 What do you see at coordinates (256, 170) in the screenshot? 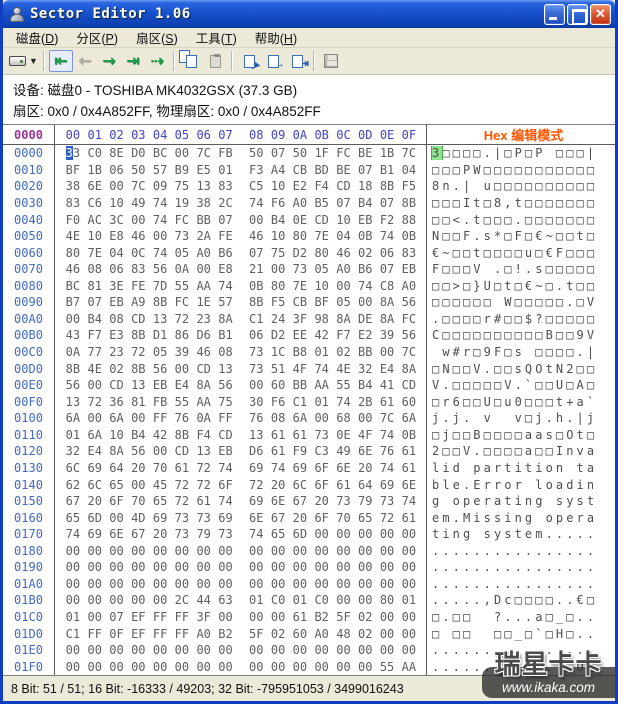
I see `hex-byte: F3` at bounding box center [256, 170].